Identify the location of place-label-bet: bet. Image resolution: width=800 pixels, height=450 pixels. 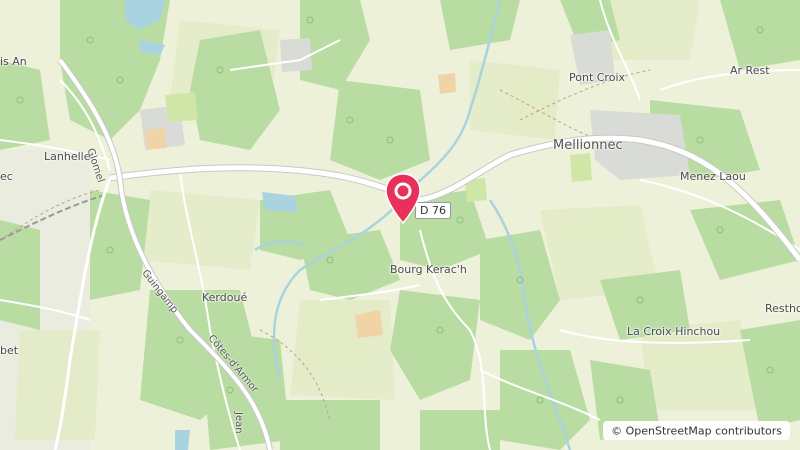
(9, 350).